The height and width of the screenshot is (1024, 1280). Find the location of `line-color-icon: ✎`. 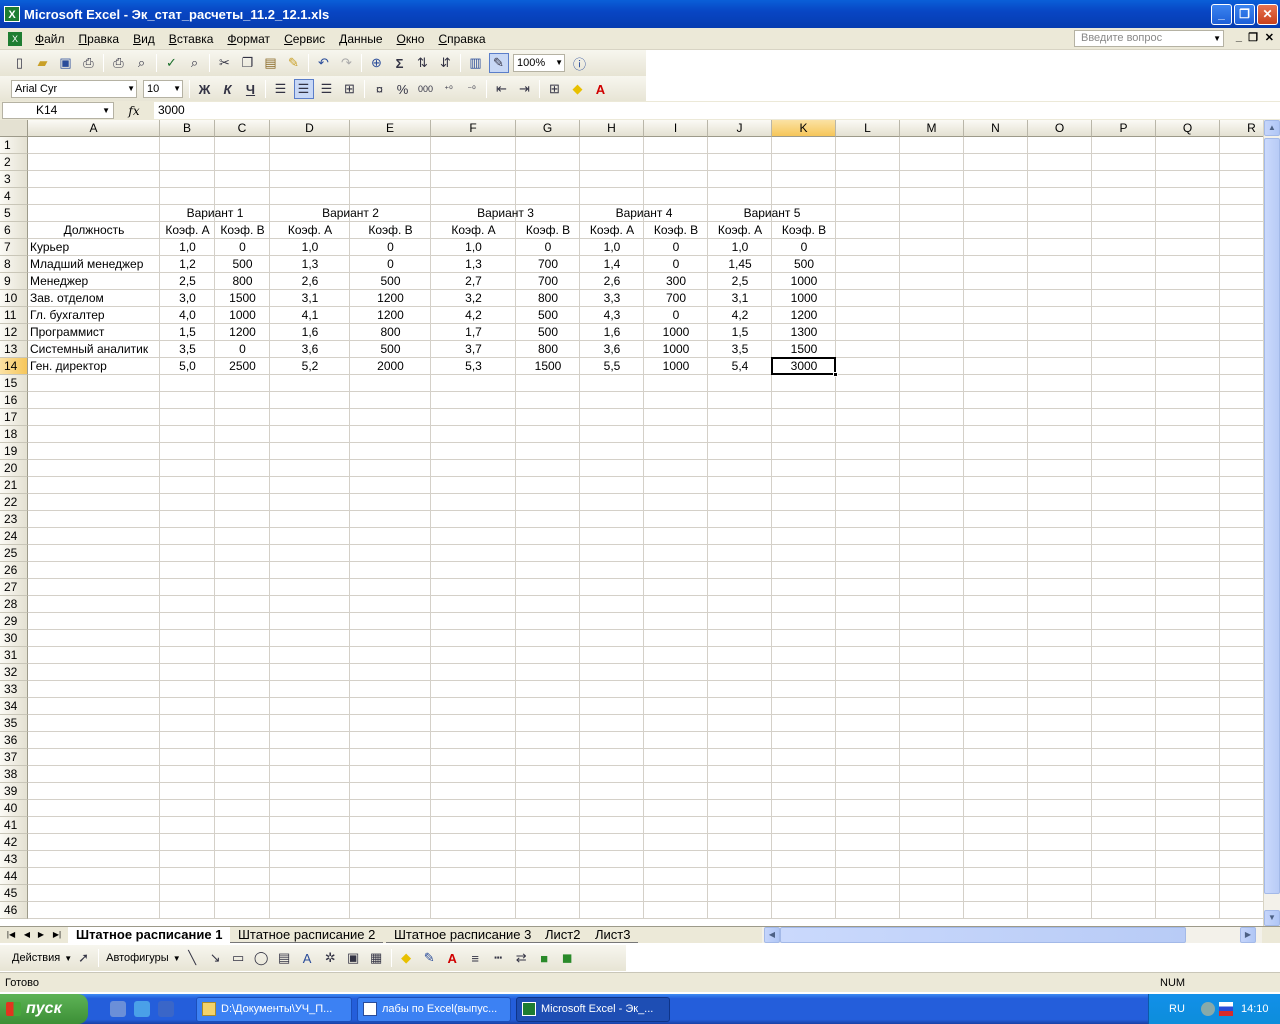

line-color-icon: ✎ is located at coordinates (429, 958).